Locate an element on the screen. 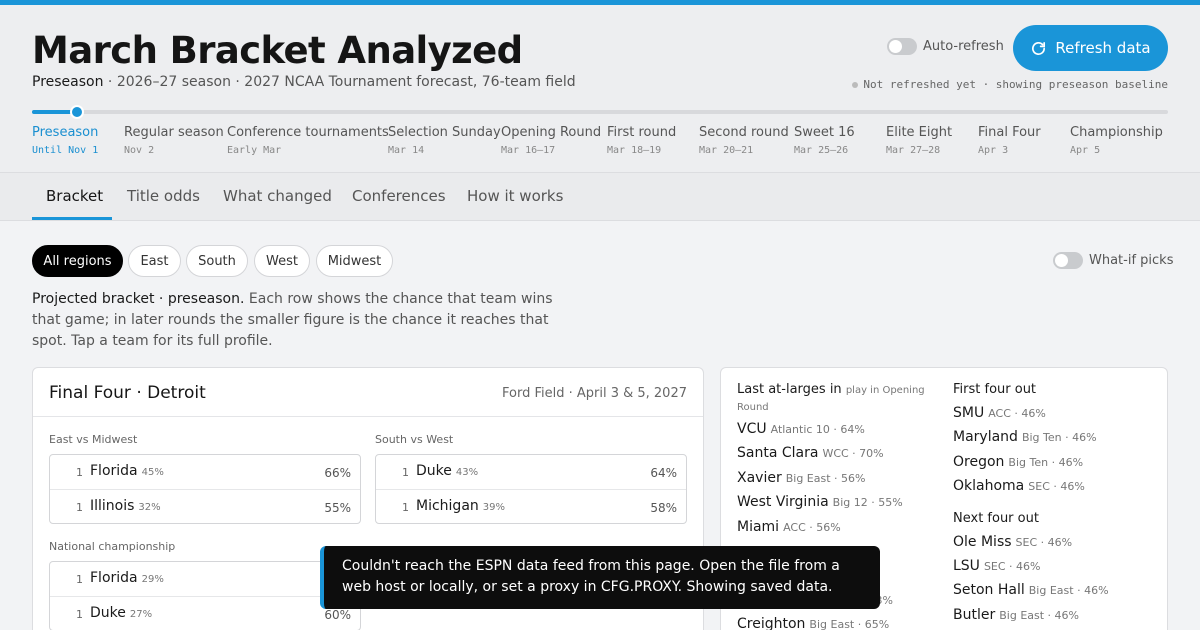 The image size is (1200, 630). team-row: 1 Duke 43% 64% is located at coordinates (531, 472).